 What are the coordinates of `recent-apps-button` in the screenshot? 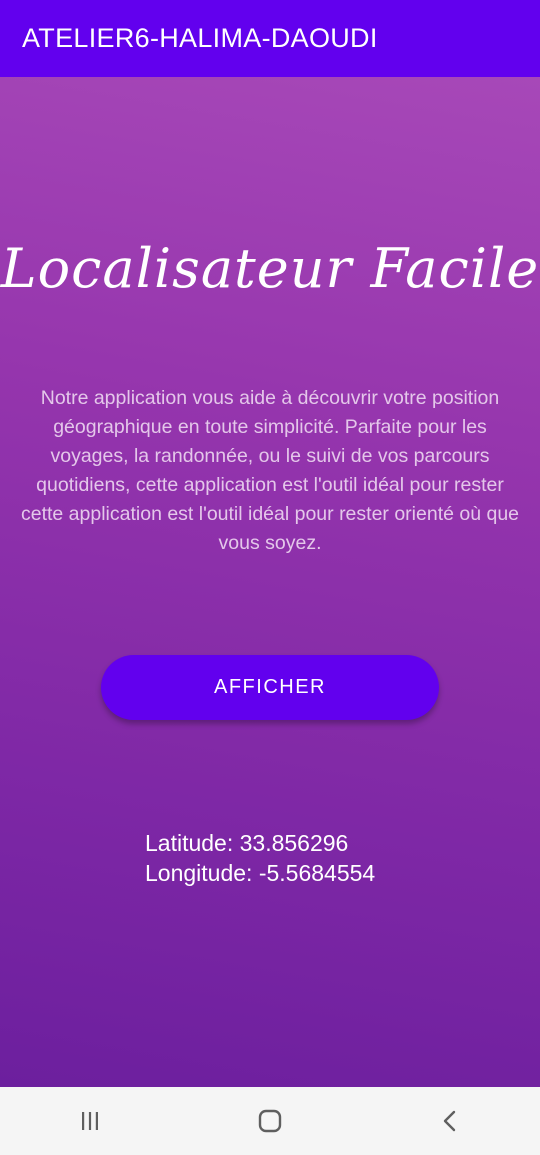 It's located at (90, 1121).